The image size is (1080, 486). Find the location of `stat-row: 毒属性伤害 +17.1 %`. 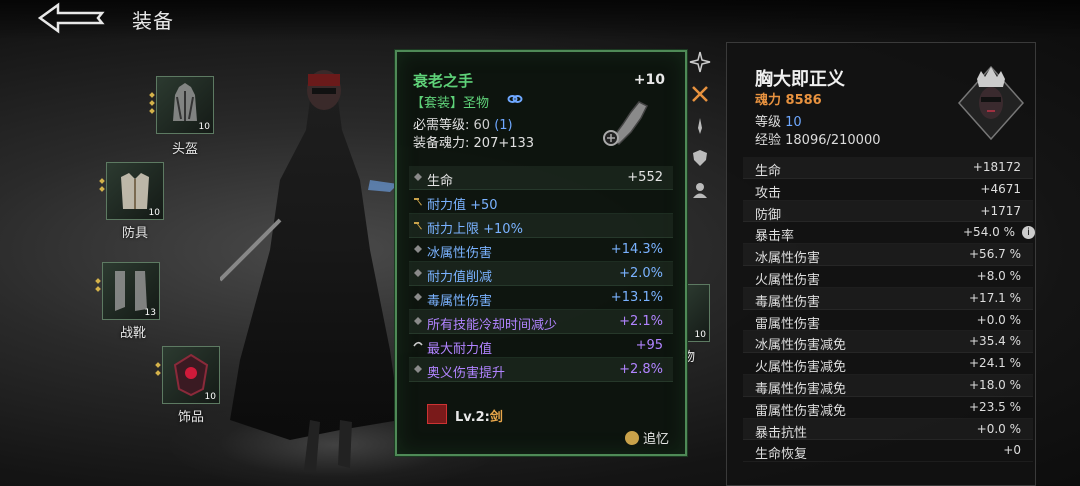

stat-row: 毒属性伤害 +17.1 % is located at coordinates (888, 298).